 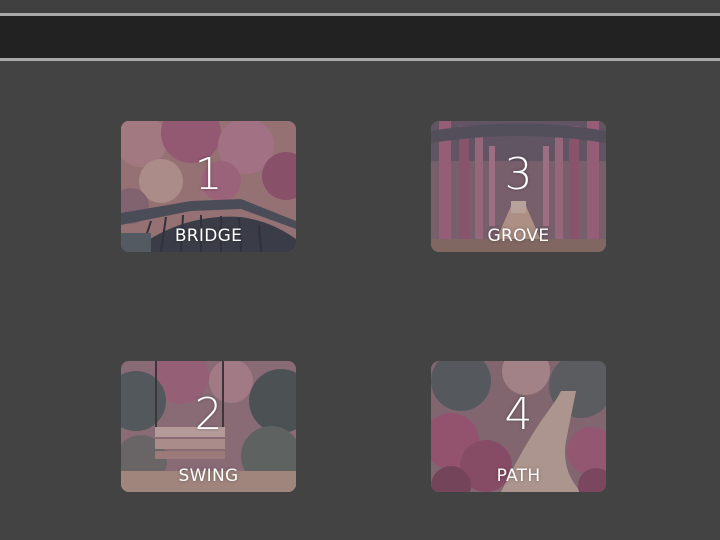 I want to click on header-bar, so click(x=360, y=37).